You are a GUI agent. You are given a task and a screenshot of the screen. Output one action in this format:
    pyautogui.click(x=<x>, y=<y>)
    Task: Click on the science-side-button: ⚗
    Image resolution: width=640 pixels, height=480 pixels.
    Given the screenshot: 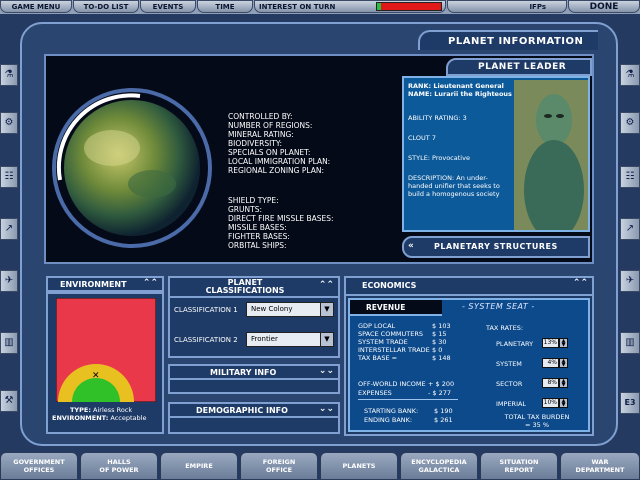 What is the action you would take?
    pyautogui.click(x=9, y=75)
    